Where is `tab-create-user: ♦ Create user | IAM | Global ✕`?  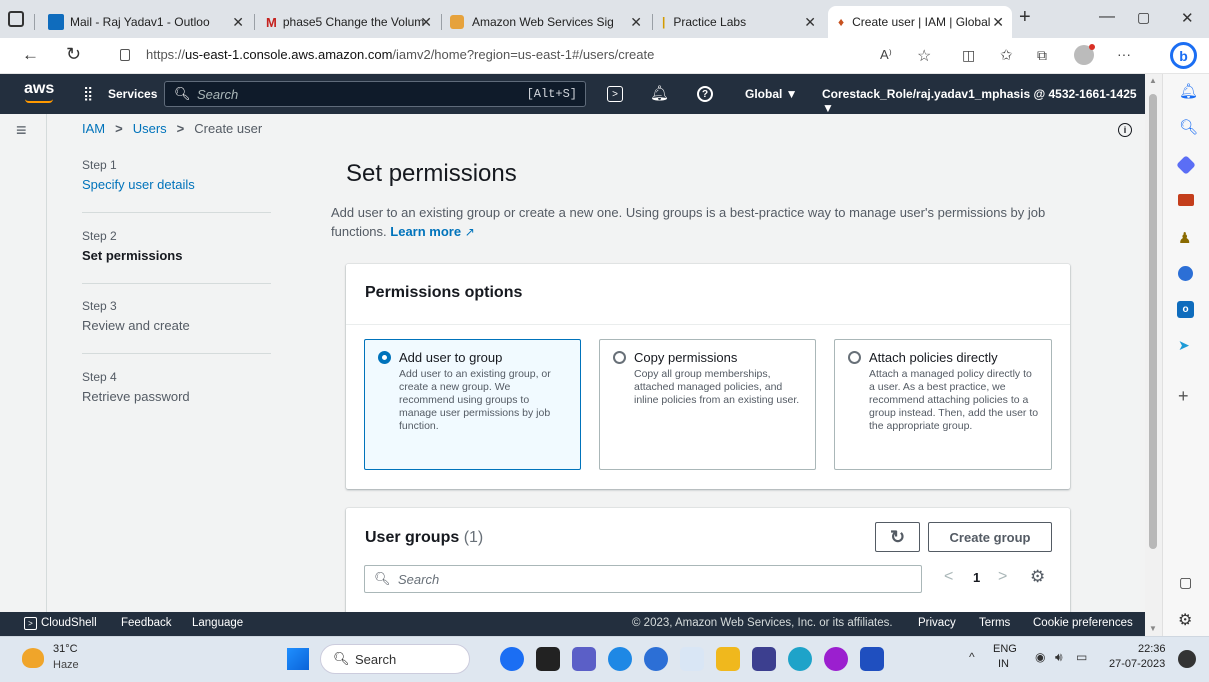
tab-create-user: ♦ Create user | IAM | Global ✕ is located at coordinates (920, 22).